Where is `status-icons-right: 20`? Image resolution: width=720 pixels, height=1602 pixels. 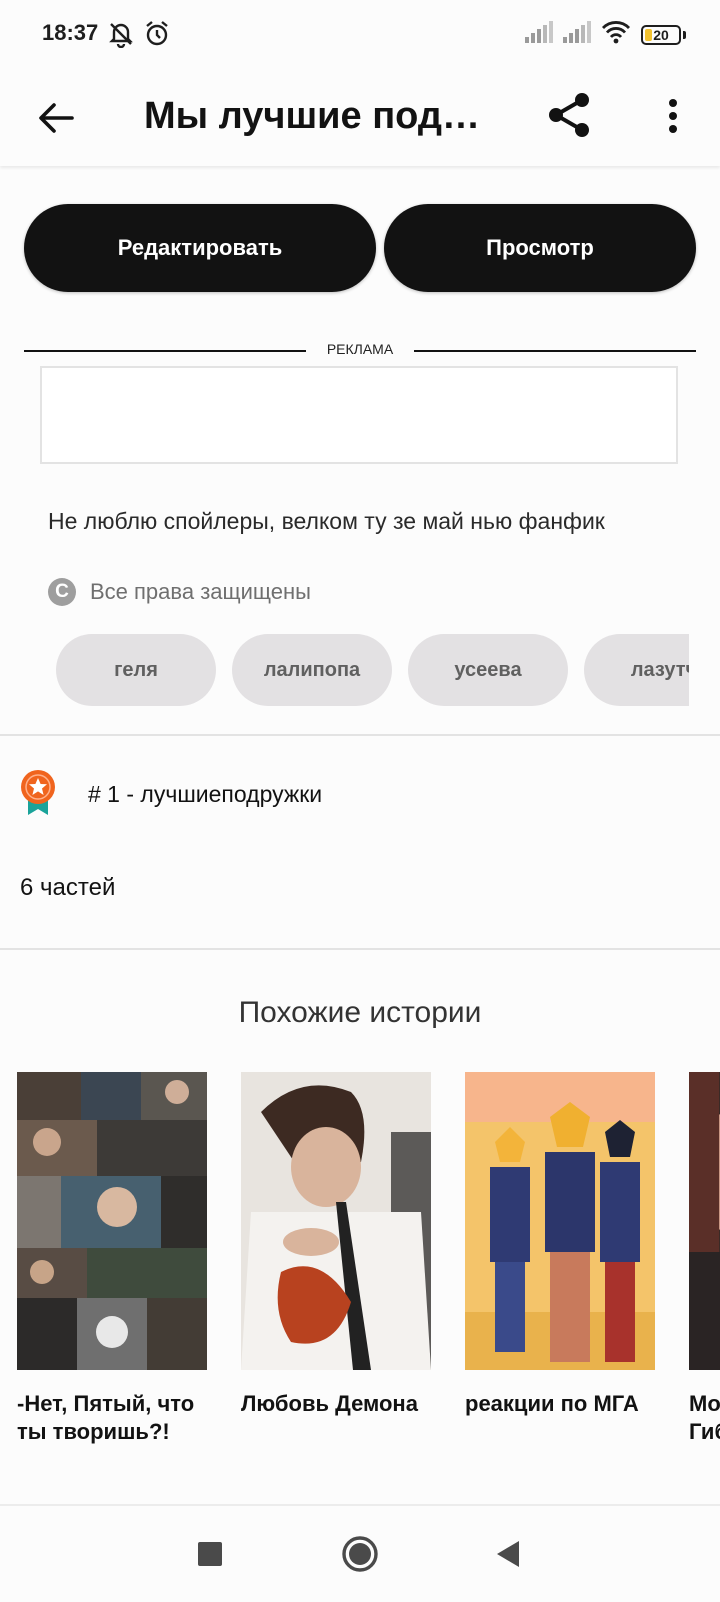 status-icons-right: 20 is located at coordinates (605, 34).